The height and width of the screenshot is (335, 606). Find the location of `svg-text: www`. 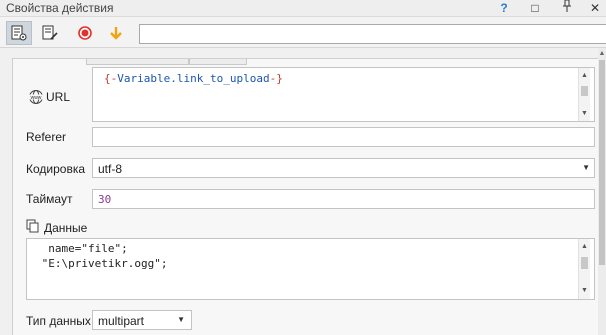

svg-text: www is located at coordinates (36, 98).